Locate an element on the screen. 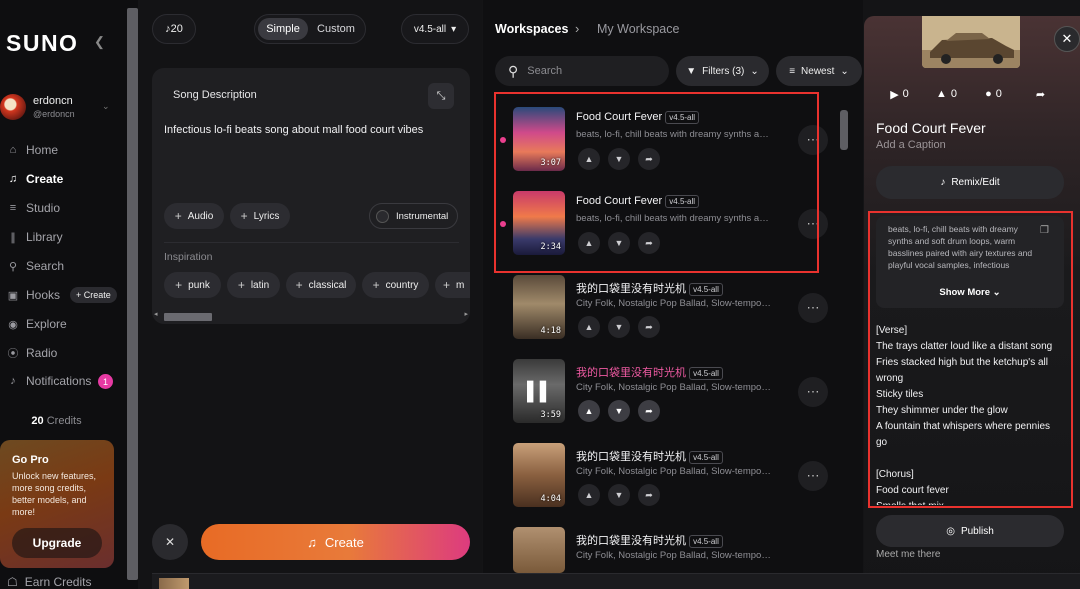  instrumental-toggle: Instrumental is located at coordinates (413, 216).